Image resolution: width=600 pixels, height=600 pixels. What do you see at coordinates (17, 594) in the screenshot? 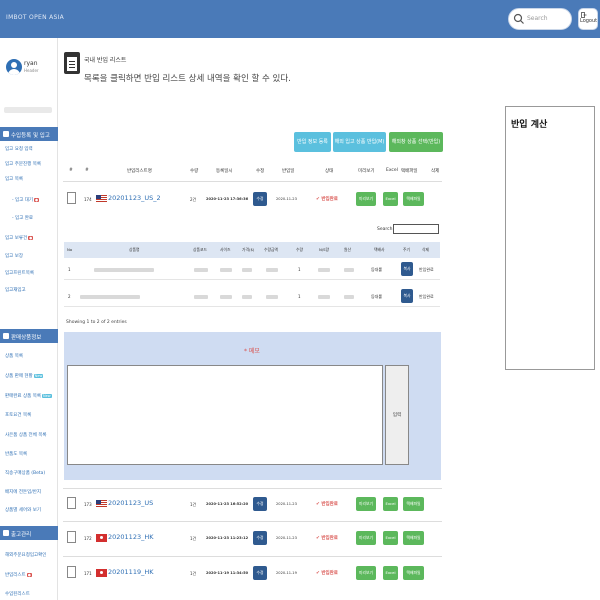
I see `sidebar-item: 수입된리스트` at bounding box center [17, 594].